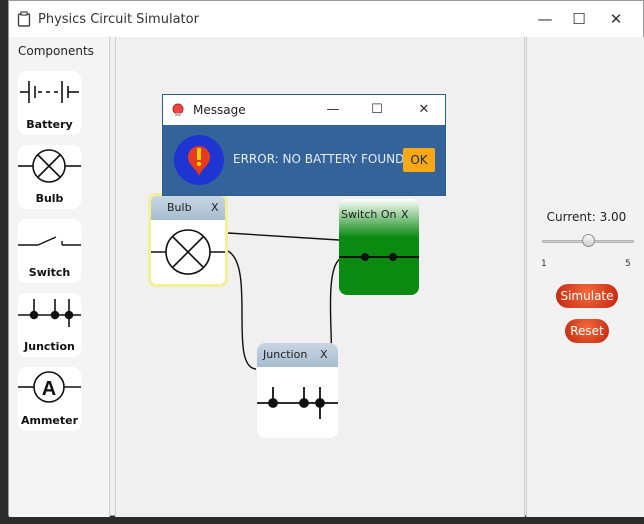 The height and width of the screenshot is (524, 644). Describe the element at coordinates (118, 19) in the screenshot. I see `window-title: Physics Circuit Simulator` at that location.